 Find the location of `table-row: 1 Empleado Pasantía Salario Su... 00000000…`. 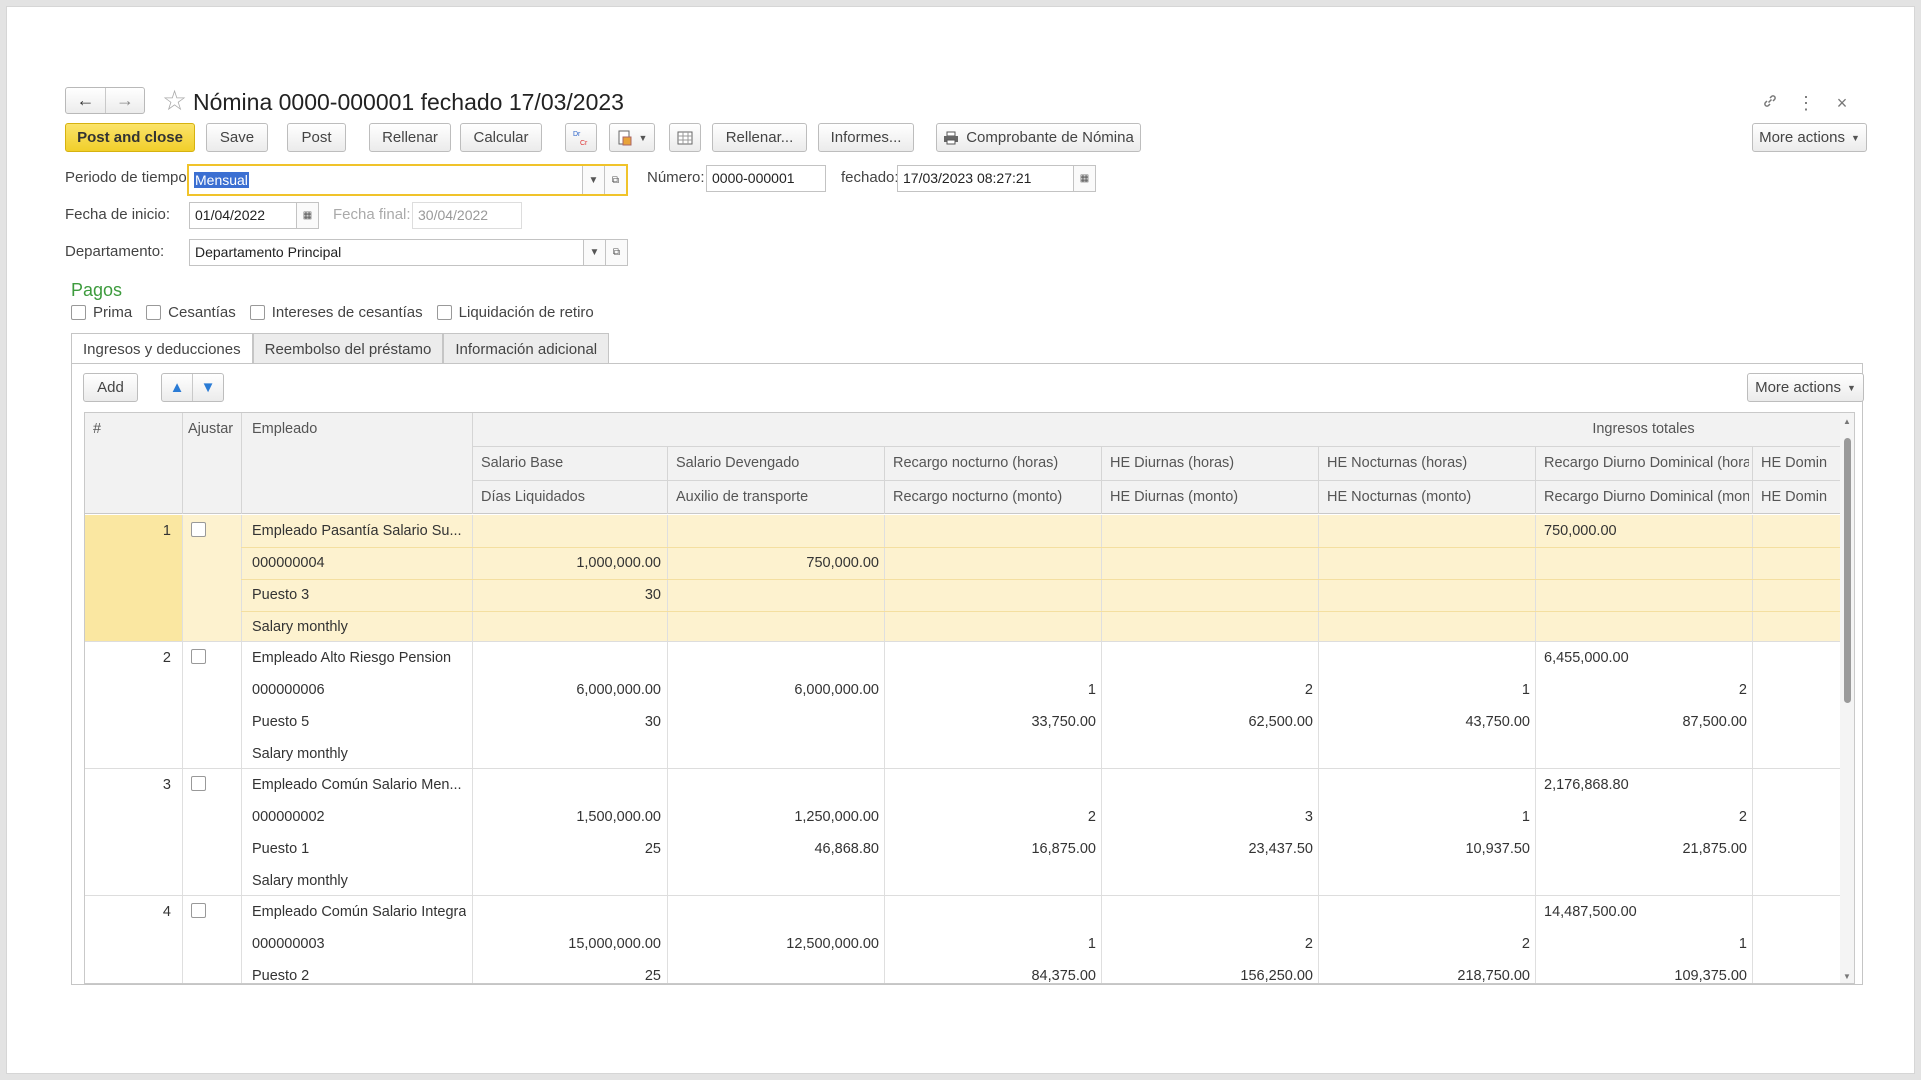

table-row: 1 Empleado Pasantía Salario Su... 00000000… is located at coordinates (969, 578).